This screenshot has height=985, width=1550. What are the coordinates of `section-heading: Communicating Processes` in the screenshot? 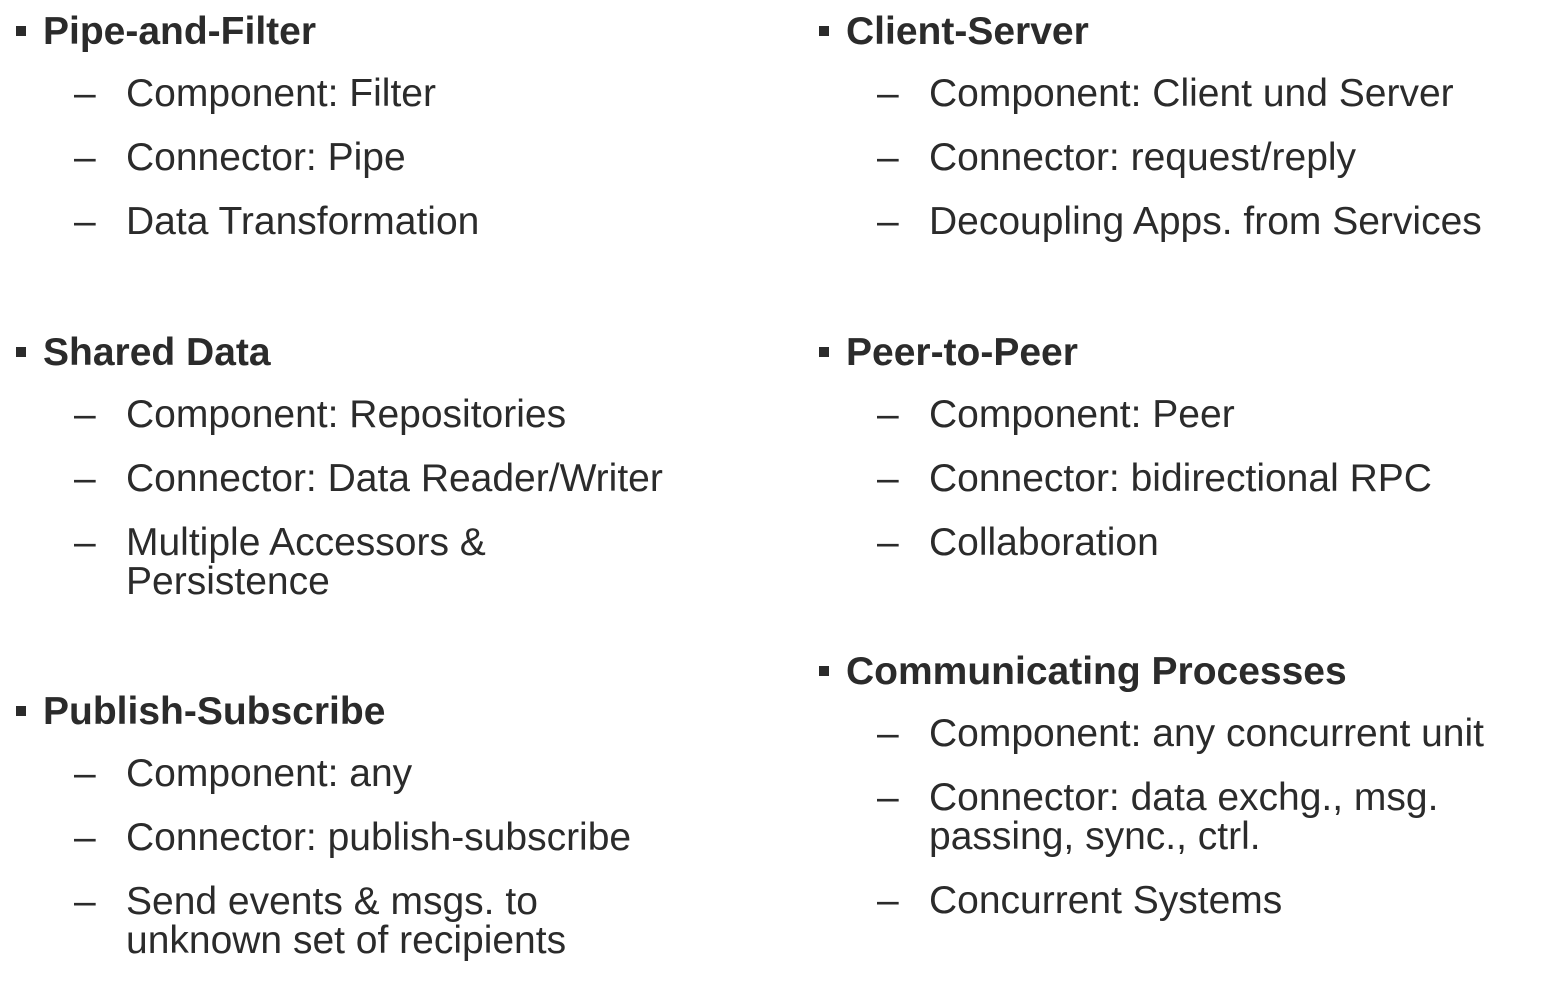 It's located at (1151, 672).